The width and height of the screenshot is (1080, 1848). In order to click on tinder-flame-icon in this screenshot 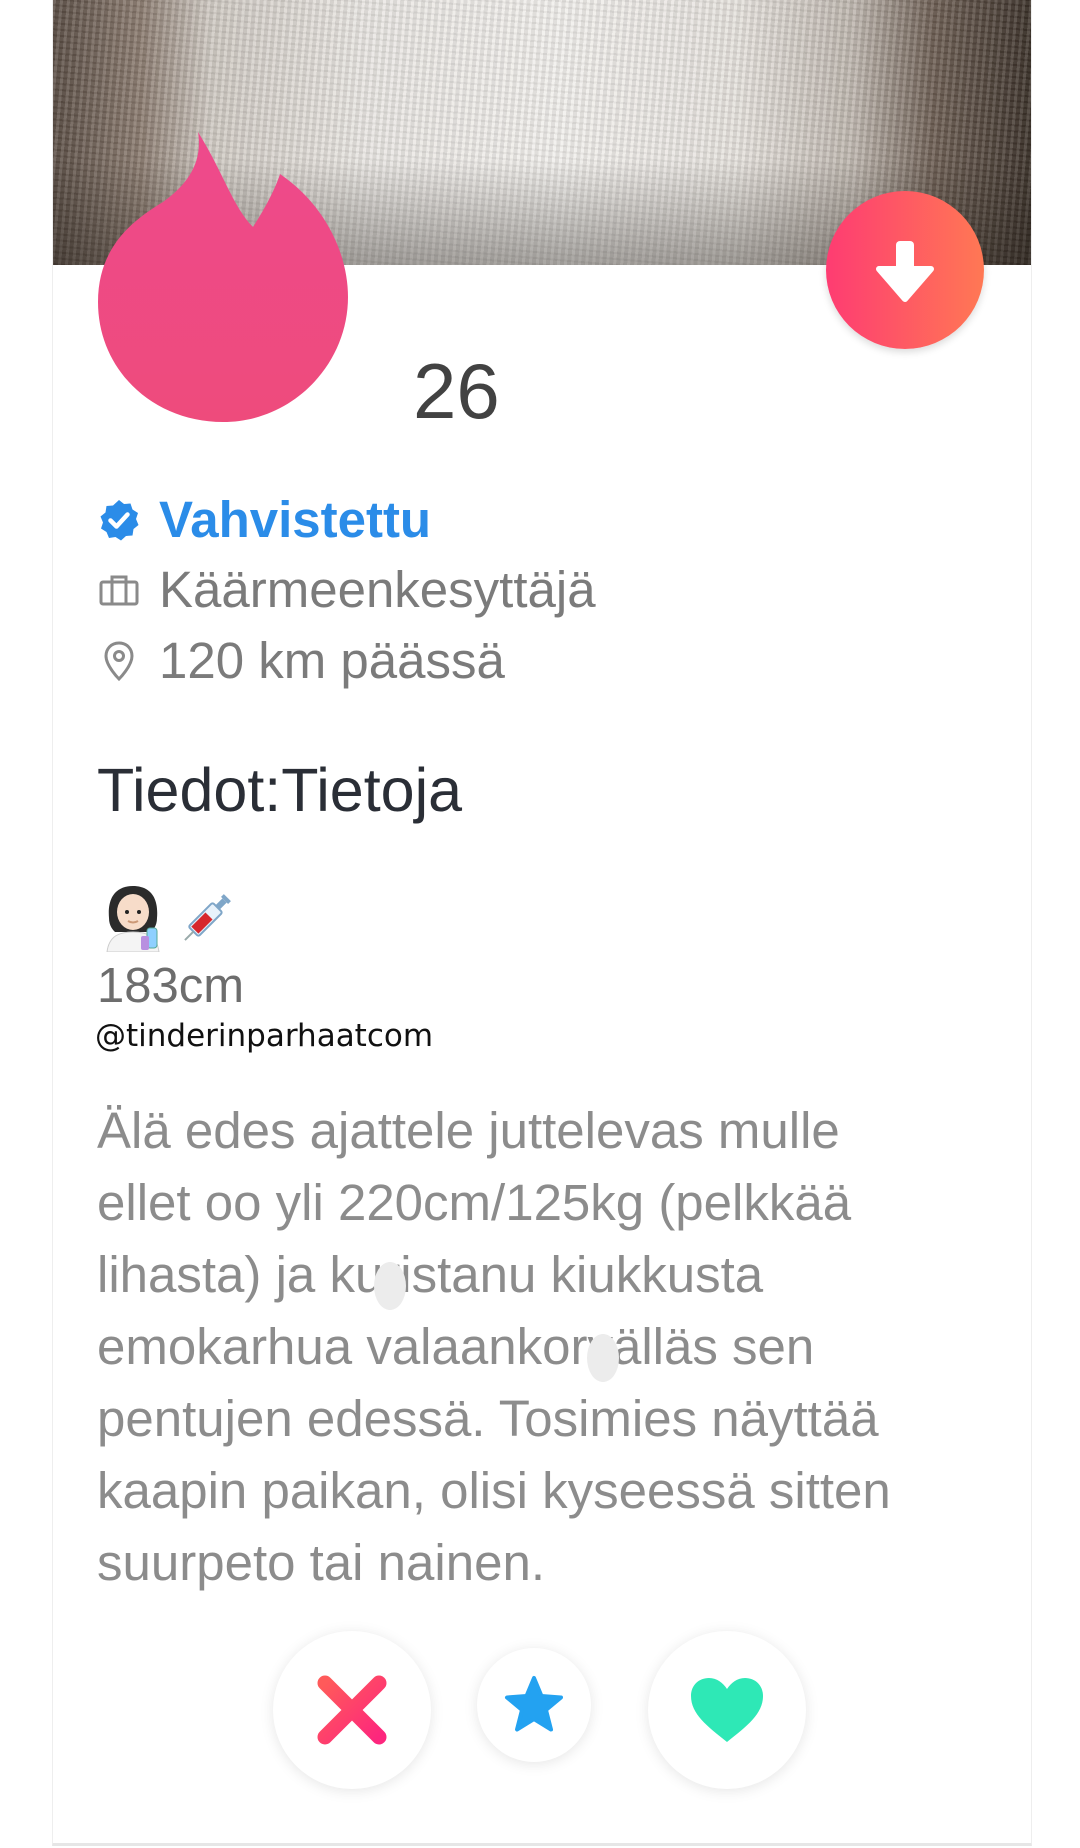, I will do `click(223, 277)`.